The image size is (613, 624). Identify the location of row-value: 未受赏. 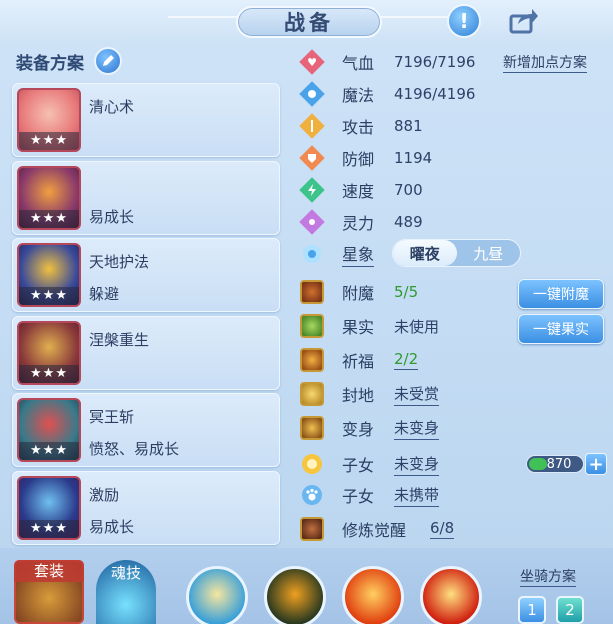
(417, 394).